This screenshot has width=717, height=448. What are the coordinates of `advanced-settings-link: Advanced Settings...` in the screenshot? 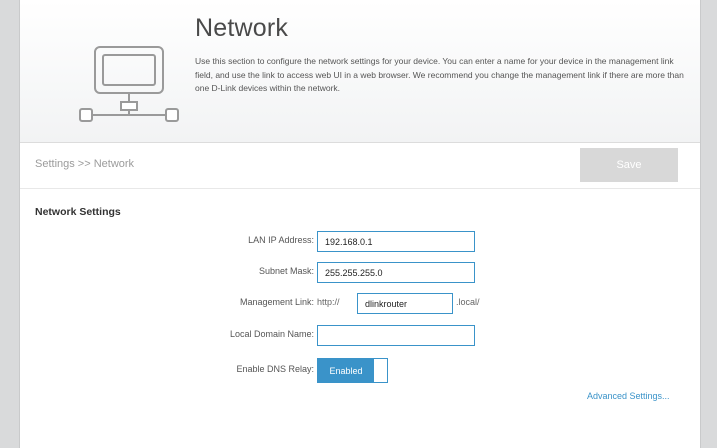 It's located at (628, 396).